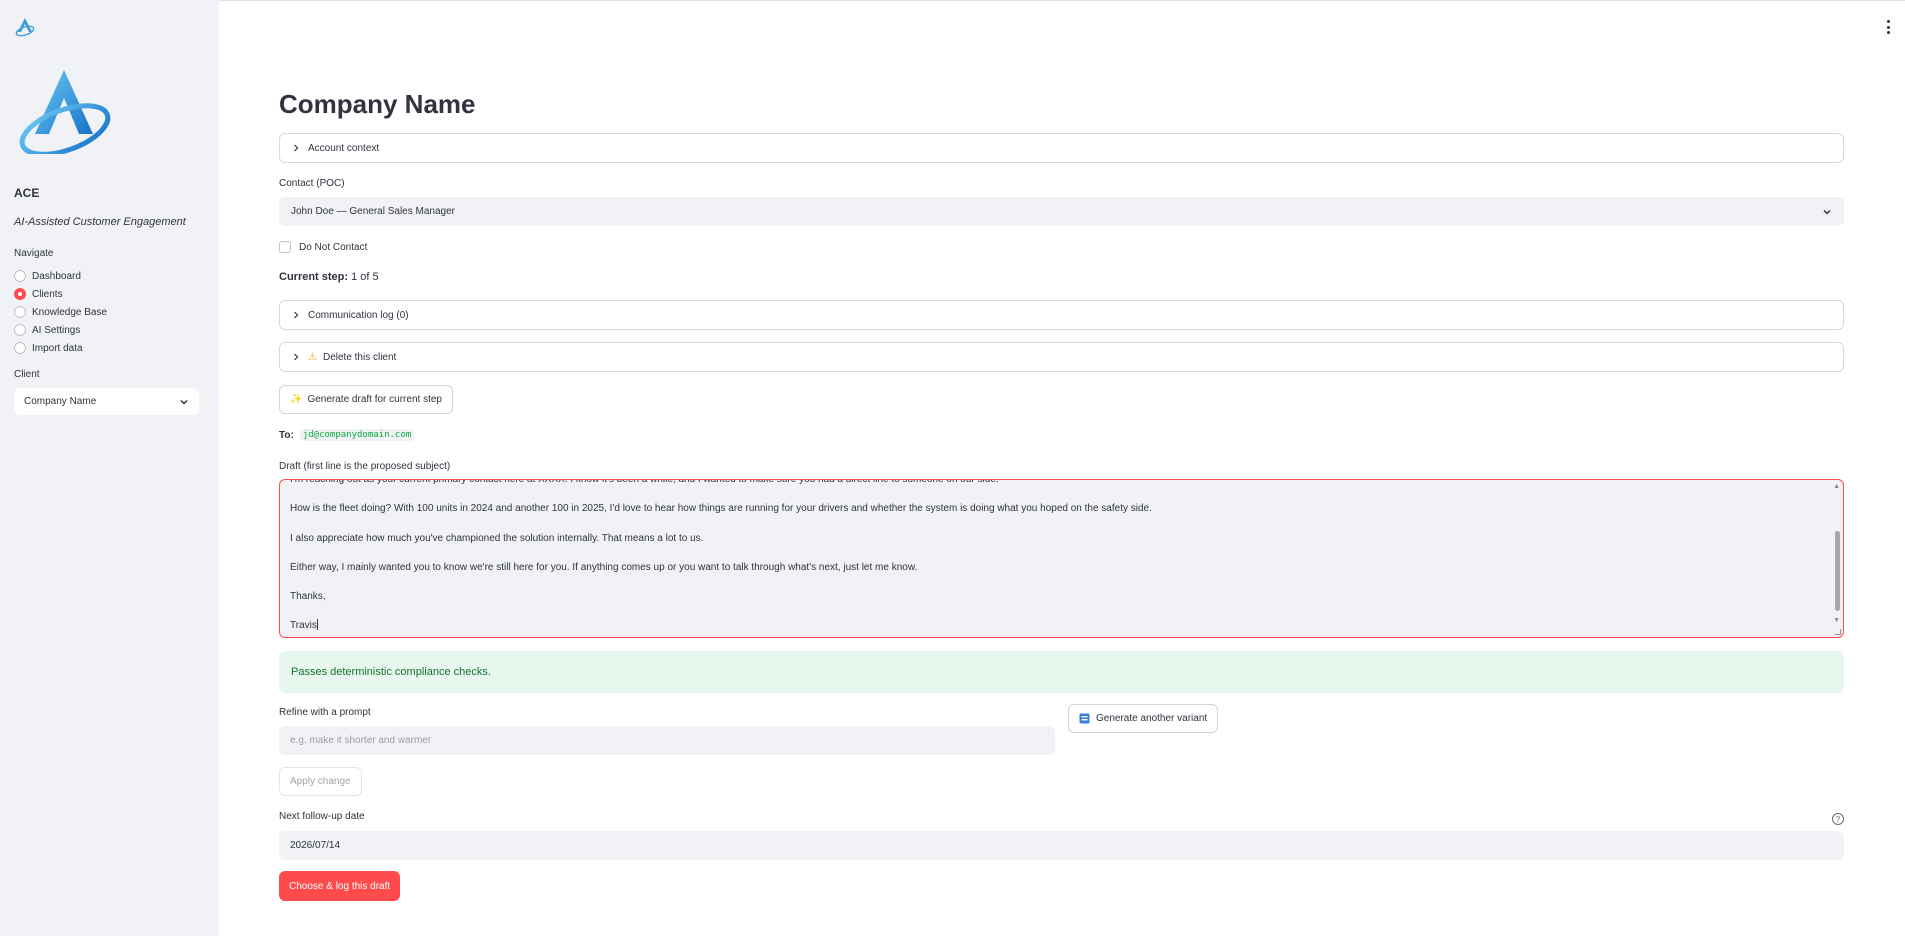 This screenshot has height=936, width=1905. What do you see at coordinates (325, 712) in the screenshot?
I see `refine-label: Refine with a prompt` at bounding box center [325, 712].